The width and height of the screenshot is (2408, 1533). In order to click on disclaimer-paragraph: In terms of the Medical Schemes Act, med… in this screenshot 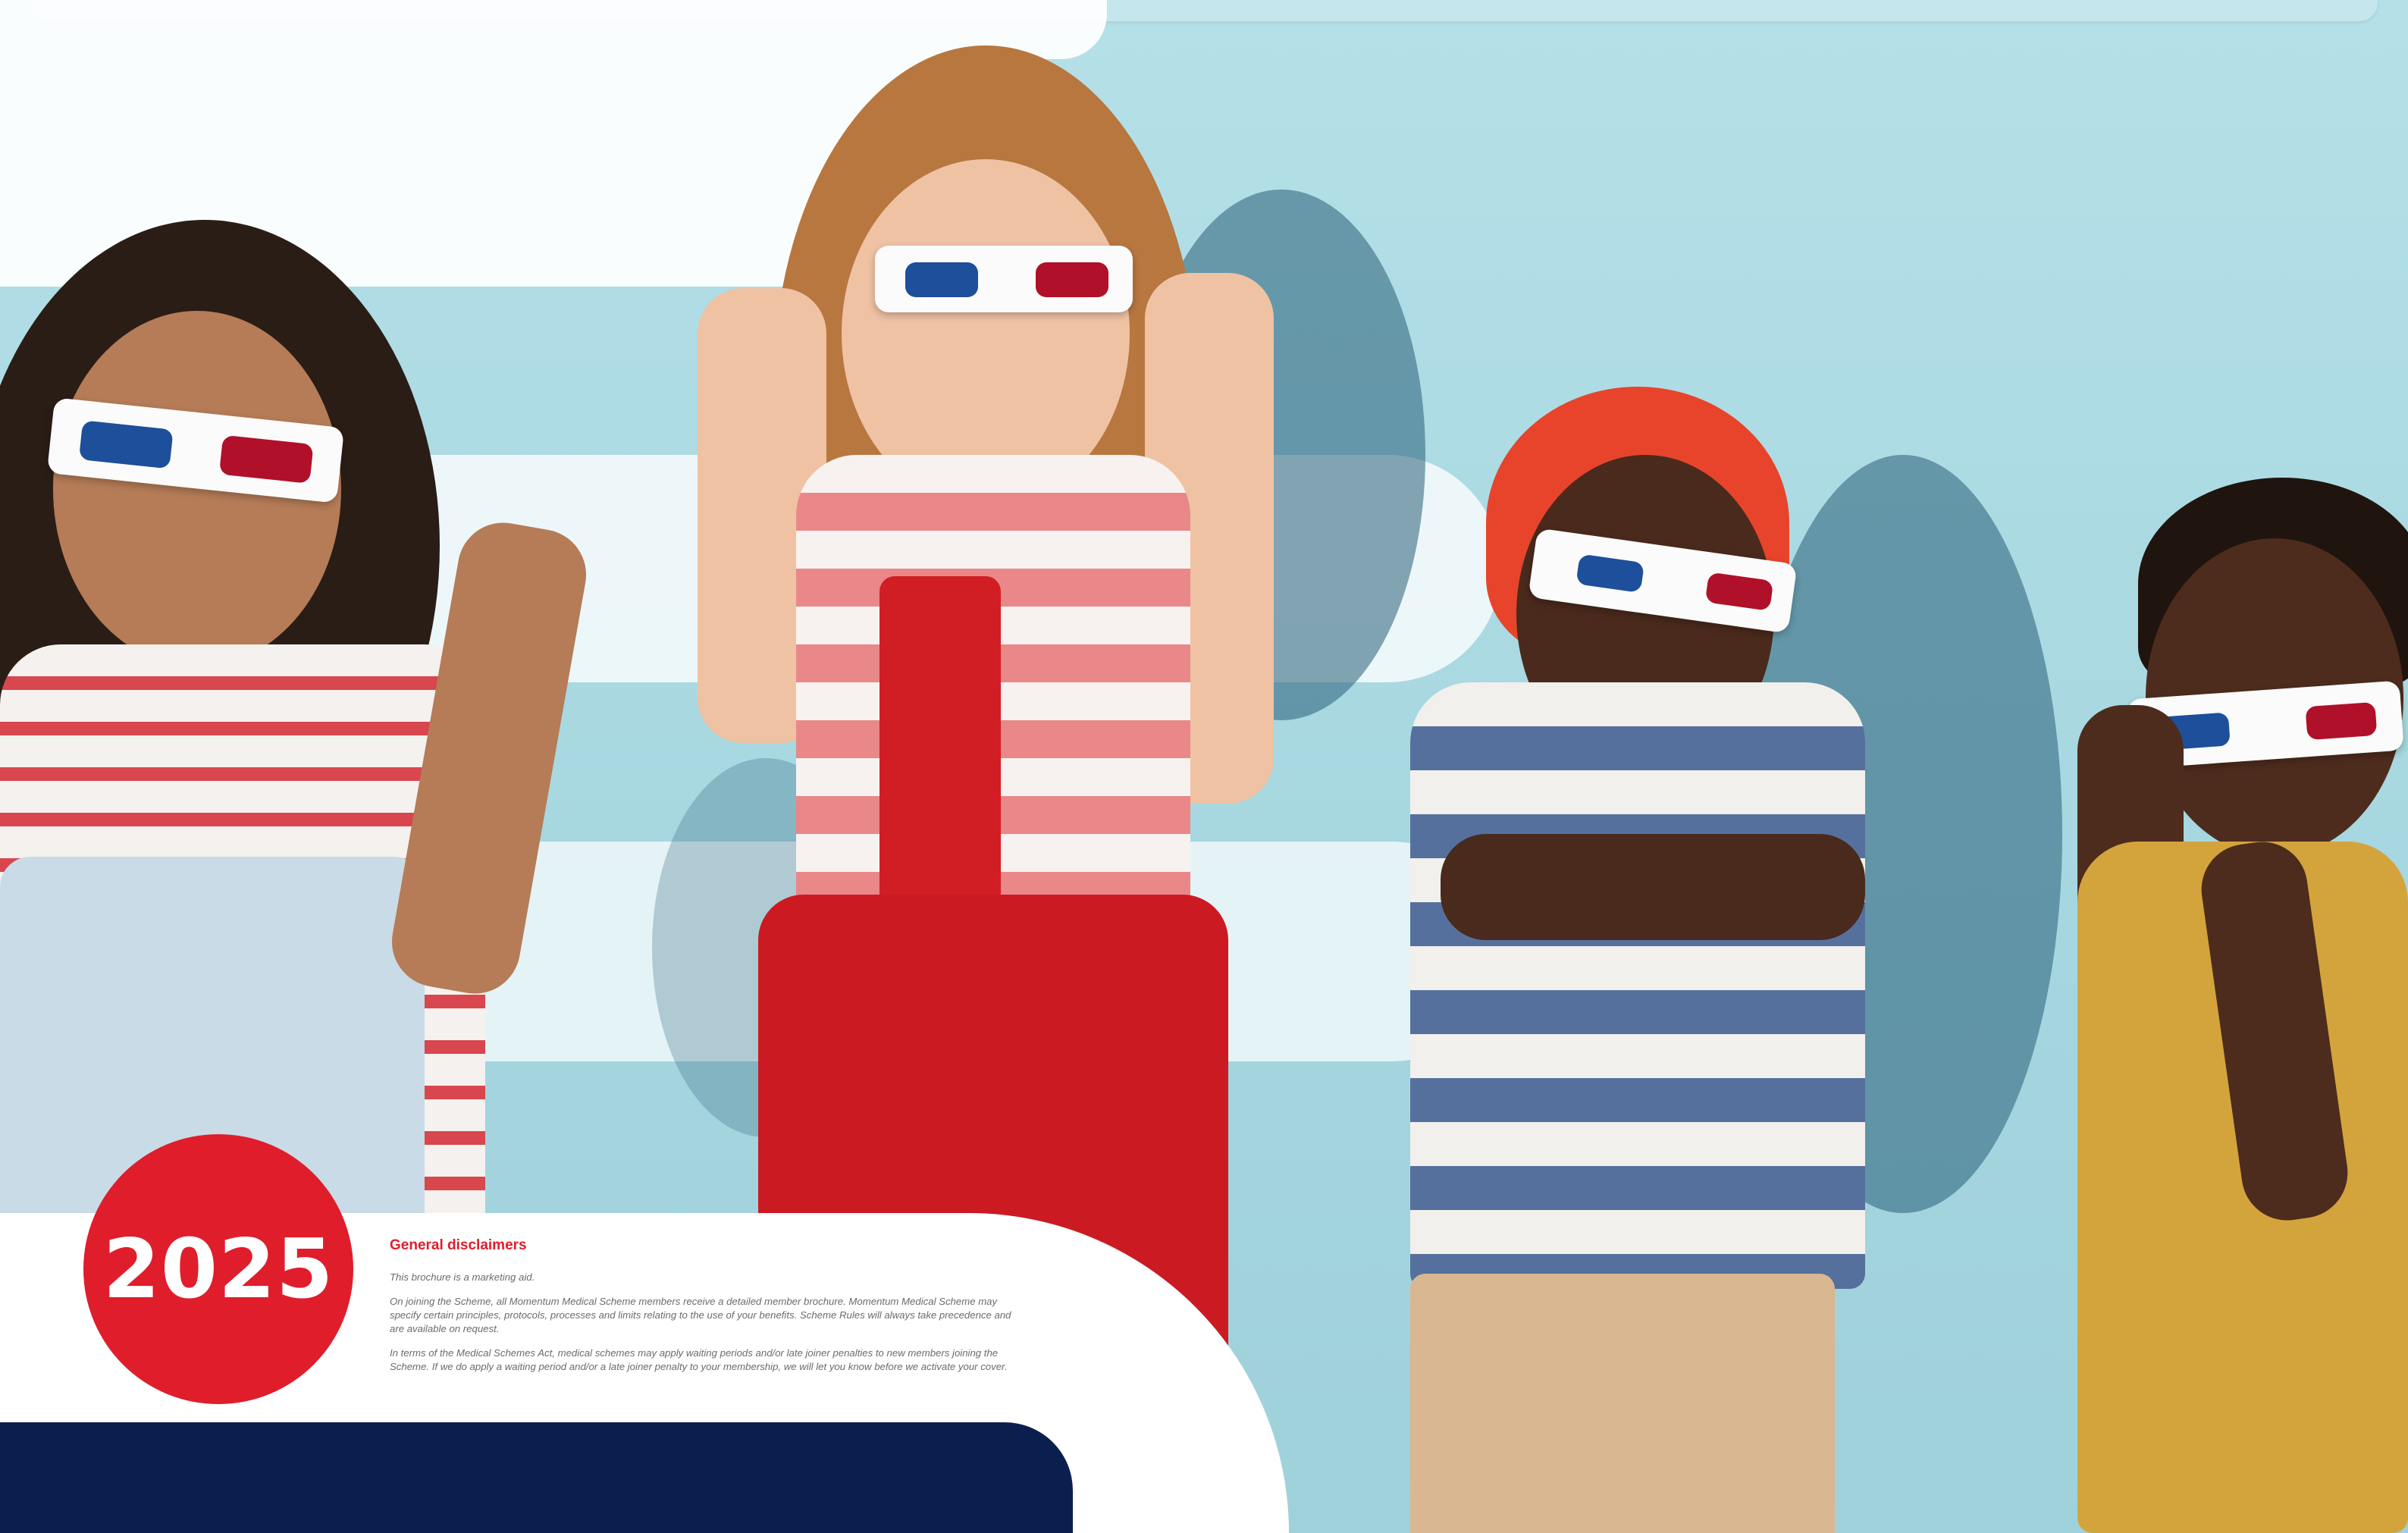, I will do `click(699, 1359)`.